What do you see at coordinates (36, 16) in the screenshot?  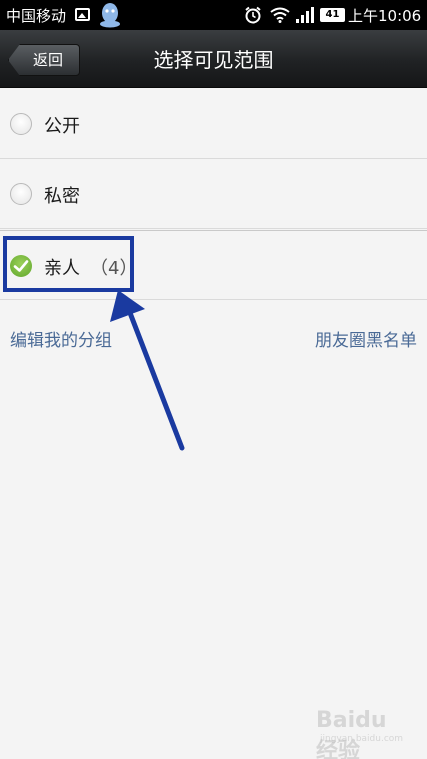 I see `carrier-name: 中国移动` at bounding box center [36, 16].